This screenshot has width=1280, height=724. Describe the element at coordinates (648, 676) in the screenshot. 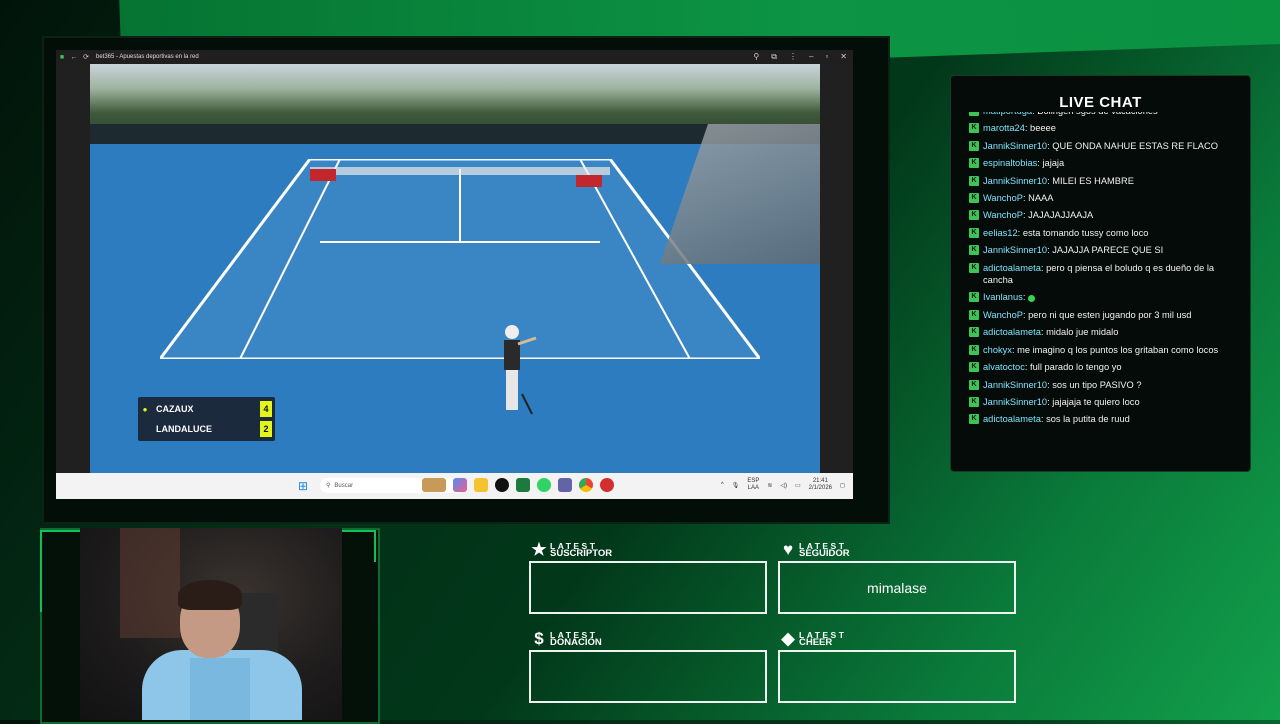

I see `latest-donacion-value` at that location.